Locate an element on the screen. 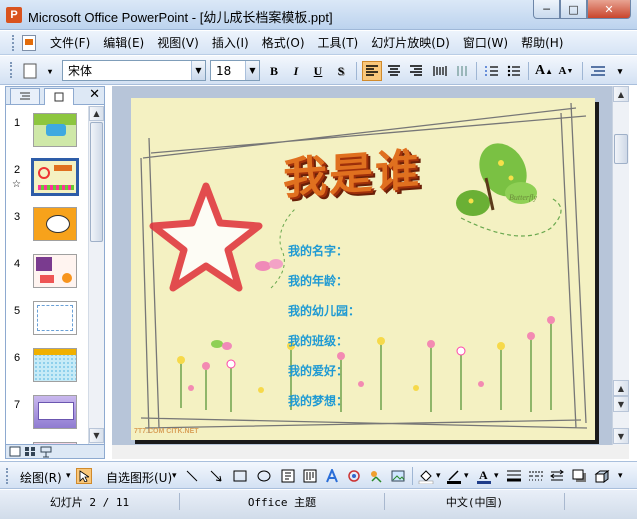 This screenshot has width=637, height=519. close-button: ✕ is located at coordinates (609, 9).